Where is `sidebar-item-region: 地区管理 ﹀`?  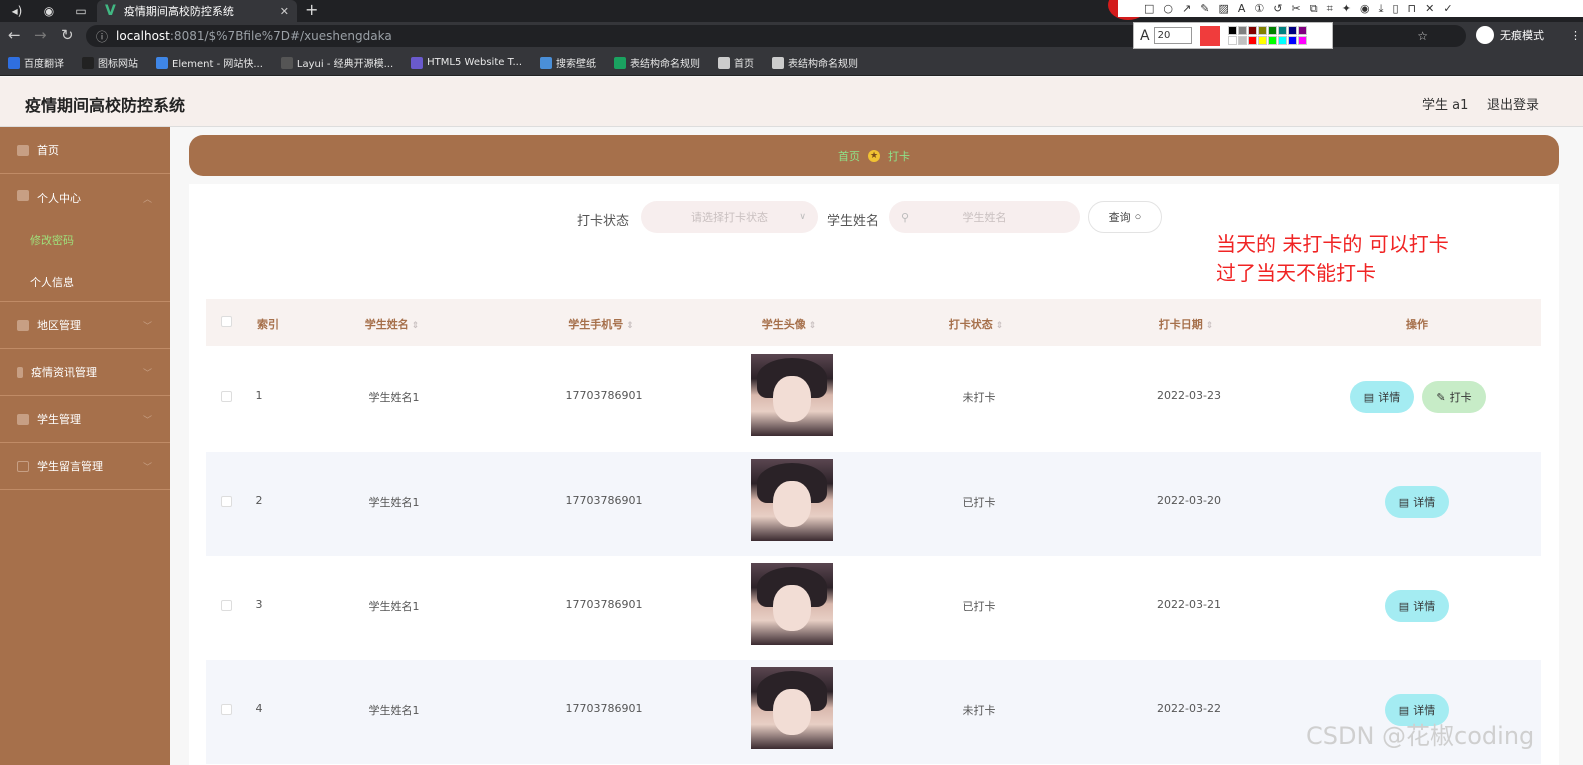 sidebar-item-region: 地区管理 ﹀ is located at coordinates (85, 325).